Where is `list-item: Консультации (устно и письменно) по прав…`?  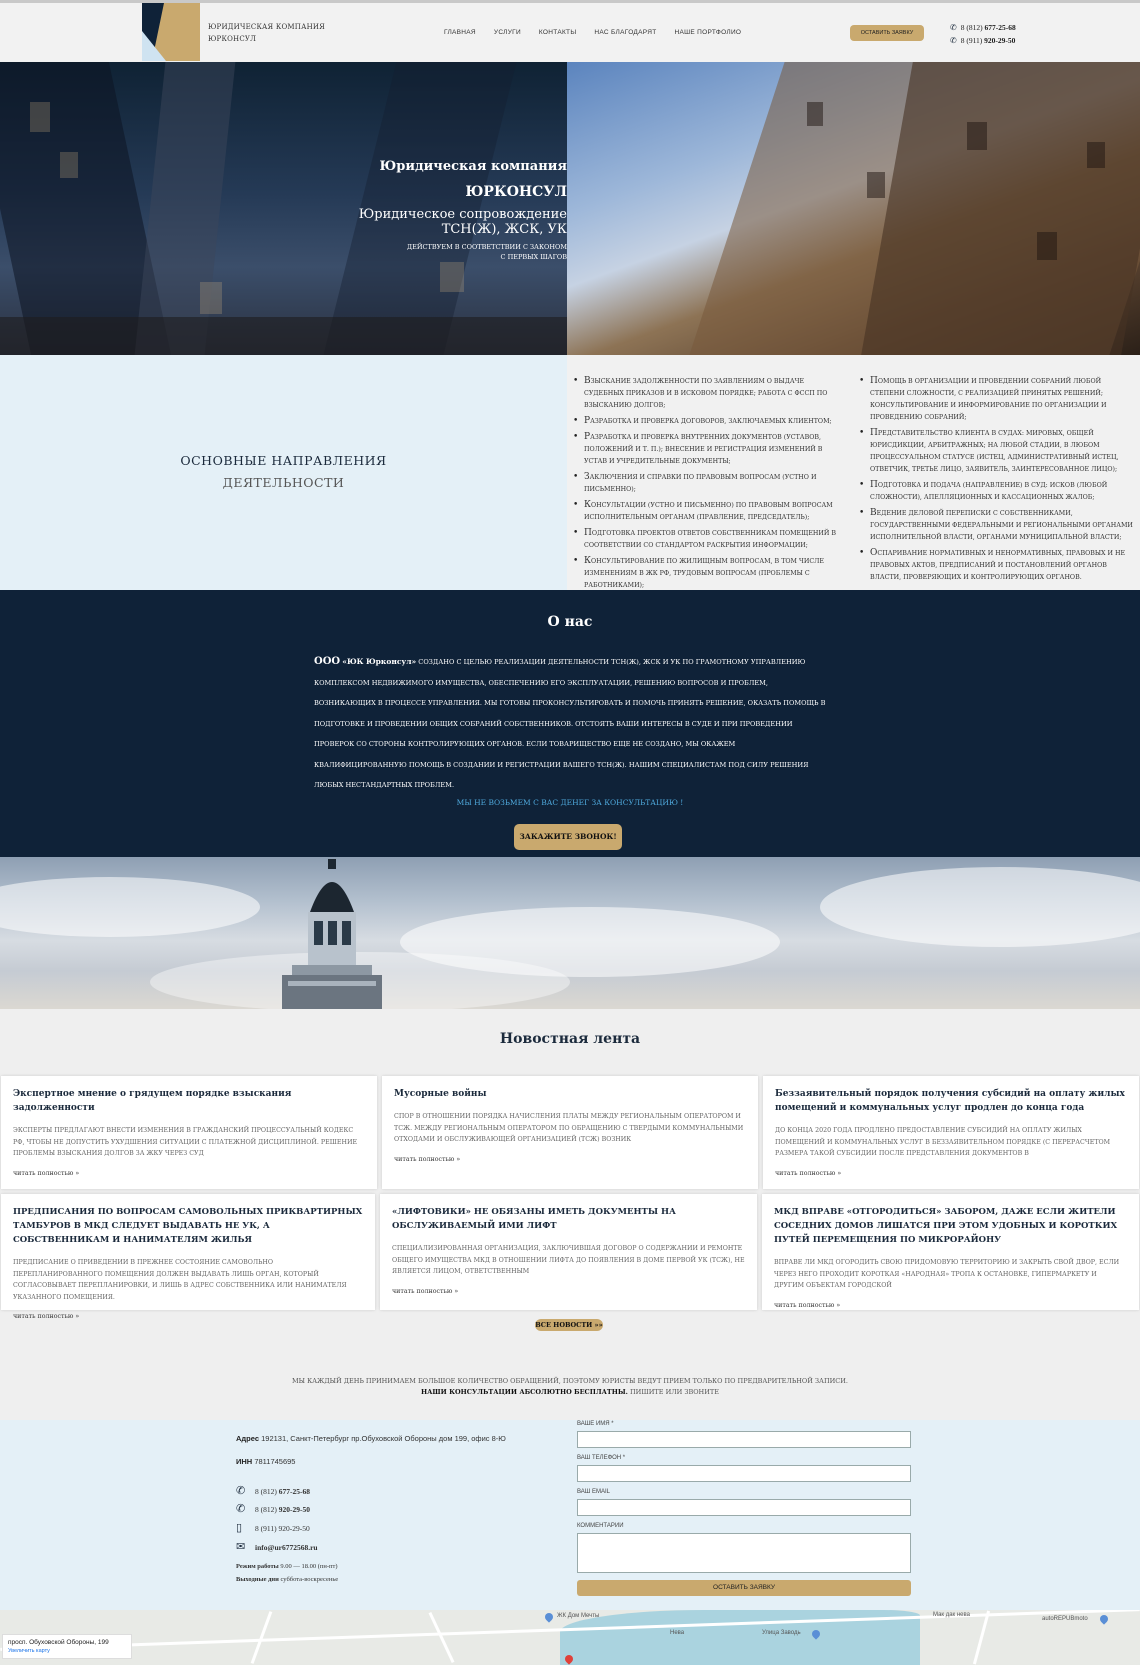
list-item: Консультации (устно и письменно) по прав… is located at coordinates (707, 511).